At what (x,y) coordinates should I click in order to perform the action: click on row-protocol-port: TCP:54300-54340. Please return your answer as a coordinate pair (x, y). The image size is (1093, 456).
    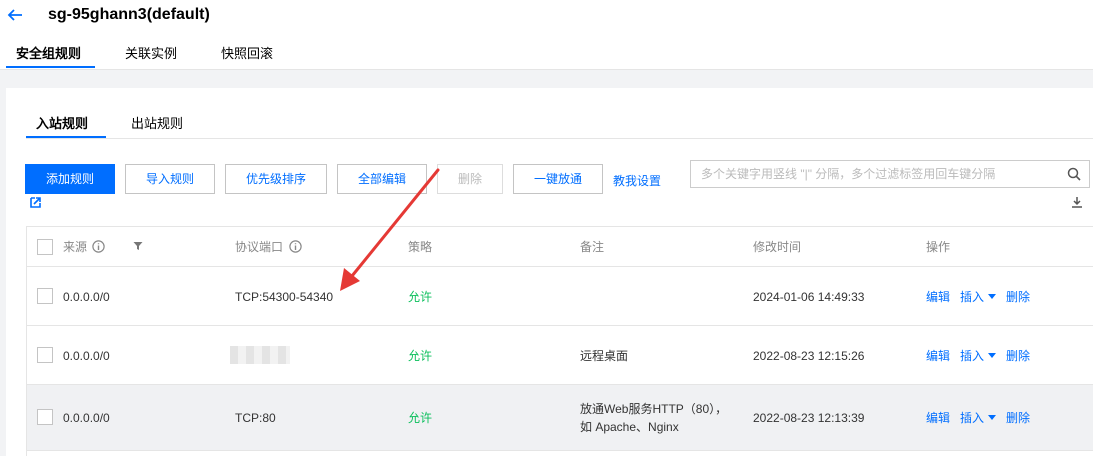
    Looking at the image, I should click on (284, 297).